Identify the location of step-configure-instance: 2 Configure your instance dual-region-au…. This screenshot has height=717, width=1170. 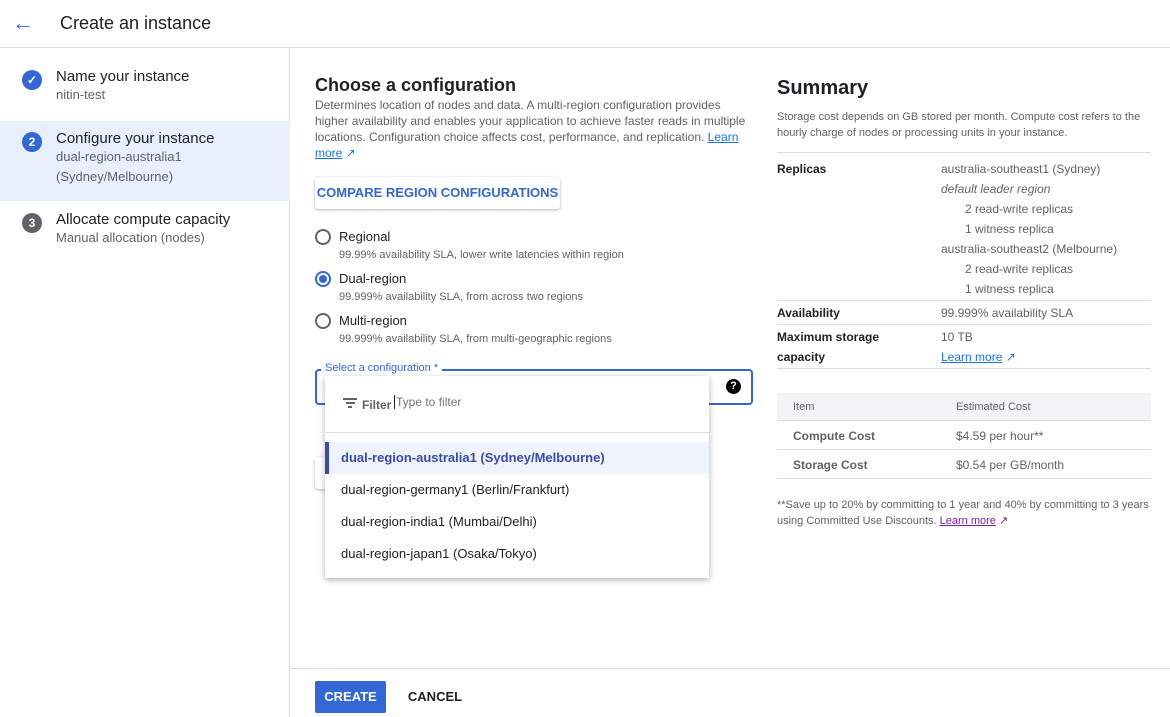
(145, 161).